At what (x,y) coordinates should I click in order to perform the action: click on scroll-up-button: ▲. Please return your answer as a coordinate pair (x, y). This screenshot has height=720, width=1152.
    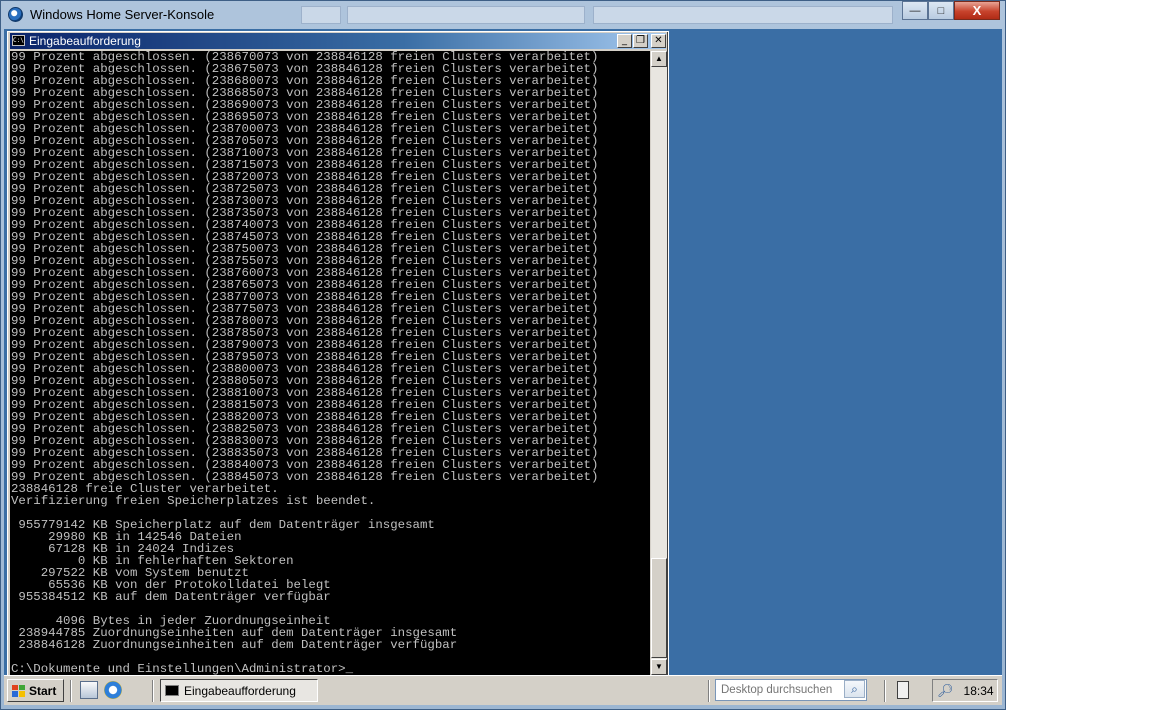
    Looking at the image, I should click on (659, 59).